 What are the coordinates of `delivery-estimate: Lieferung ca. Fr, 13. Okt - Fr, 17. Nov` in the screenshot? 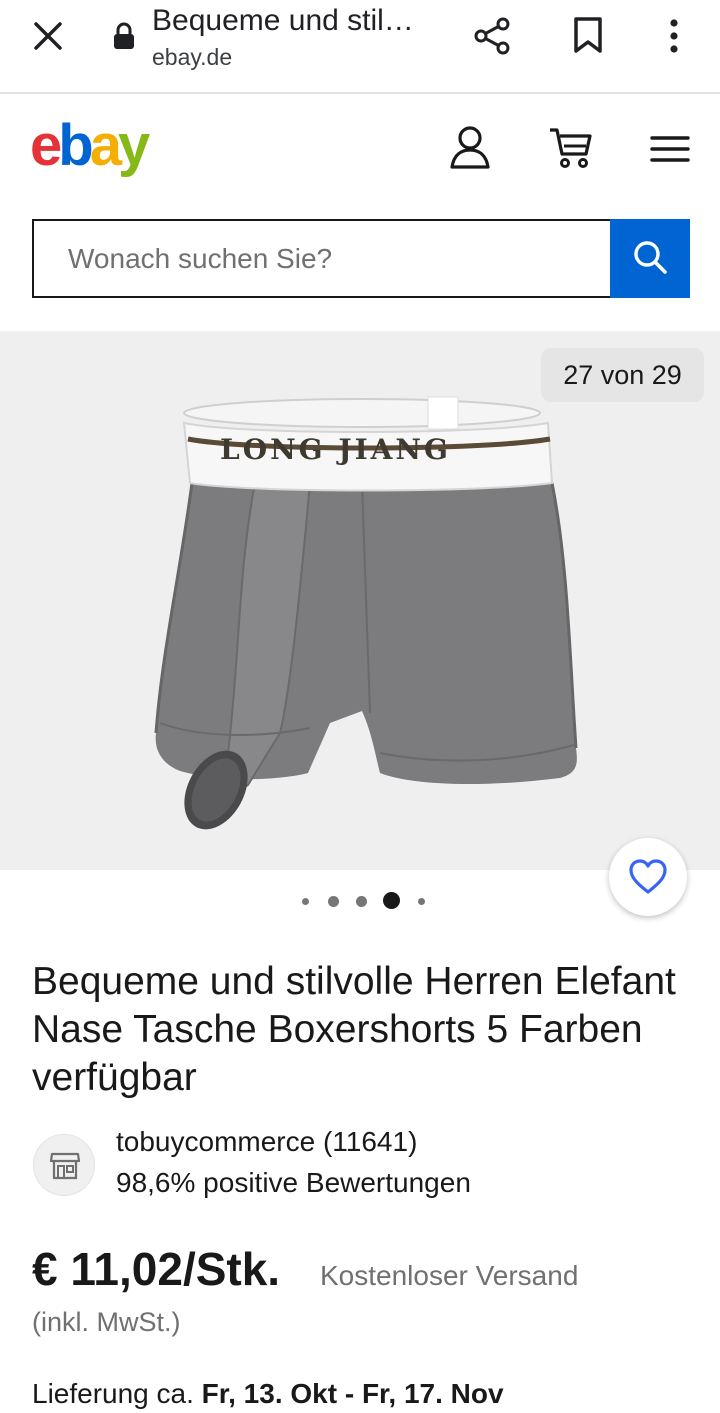 It's located at (268, 1394).